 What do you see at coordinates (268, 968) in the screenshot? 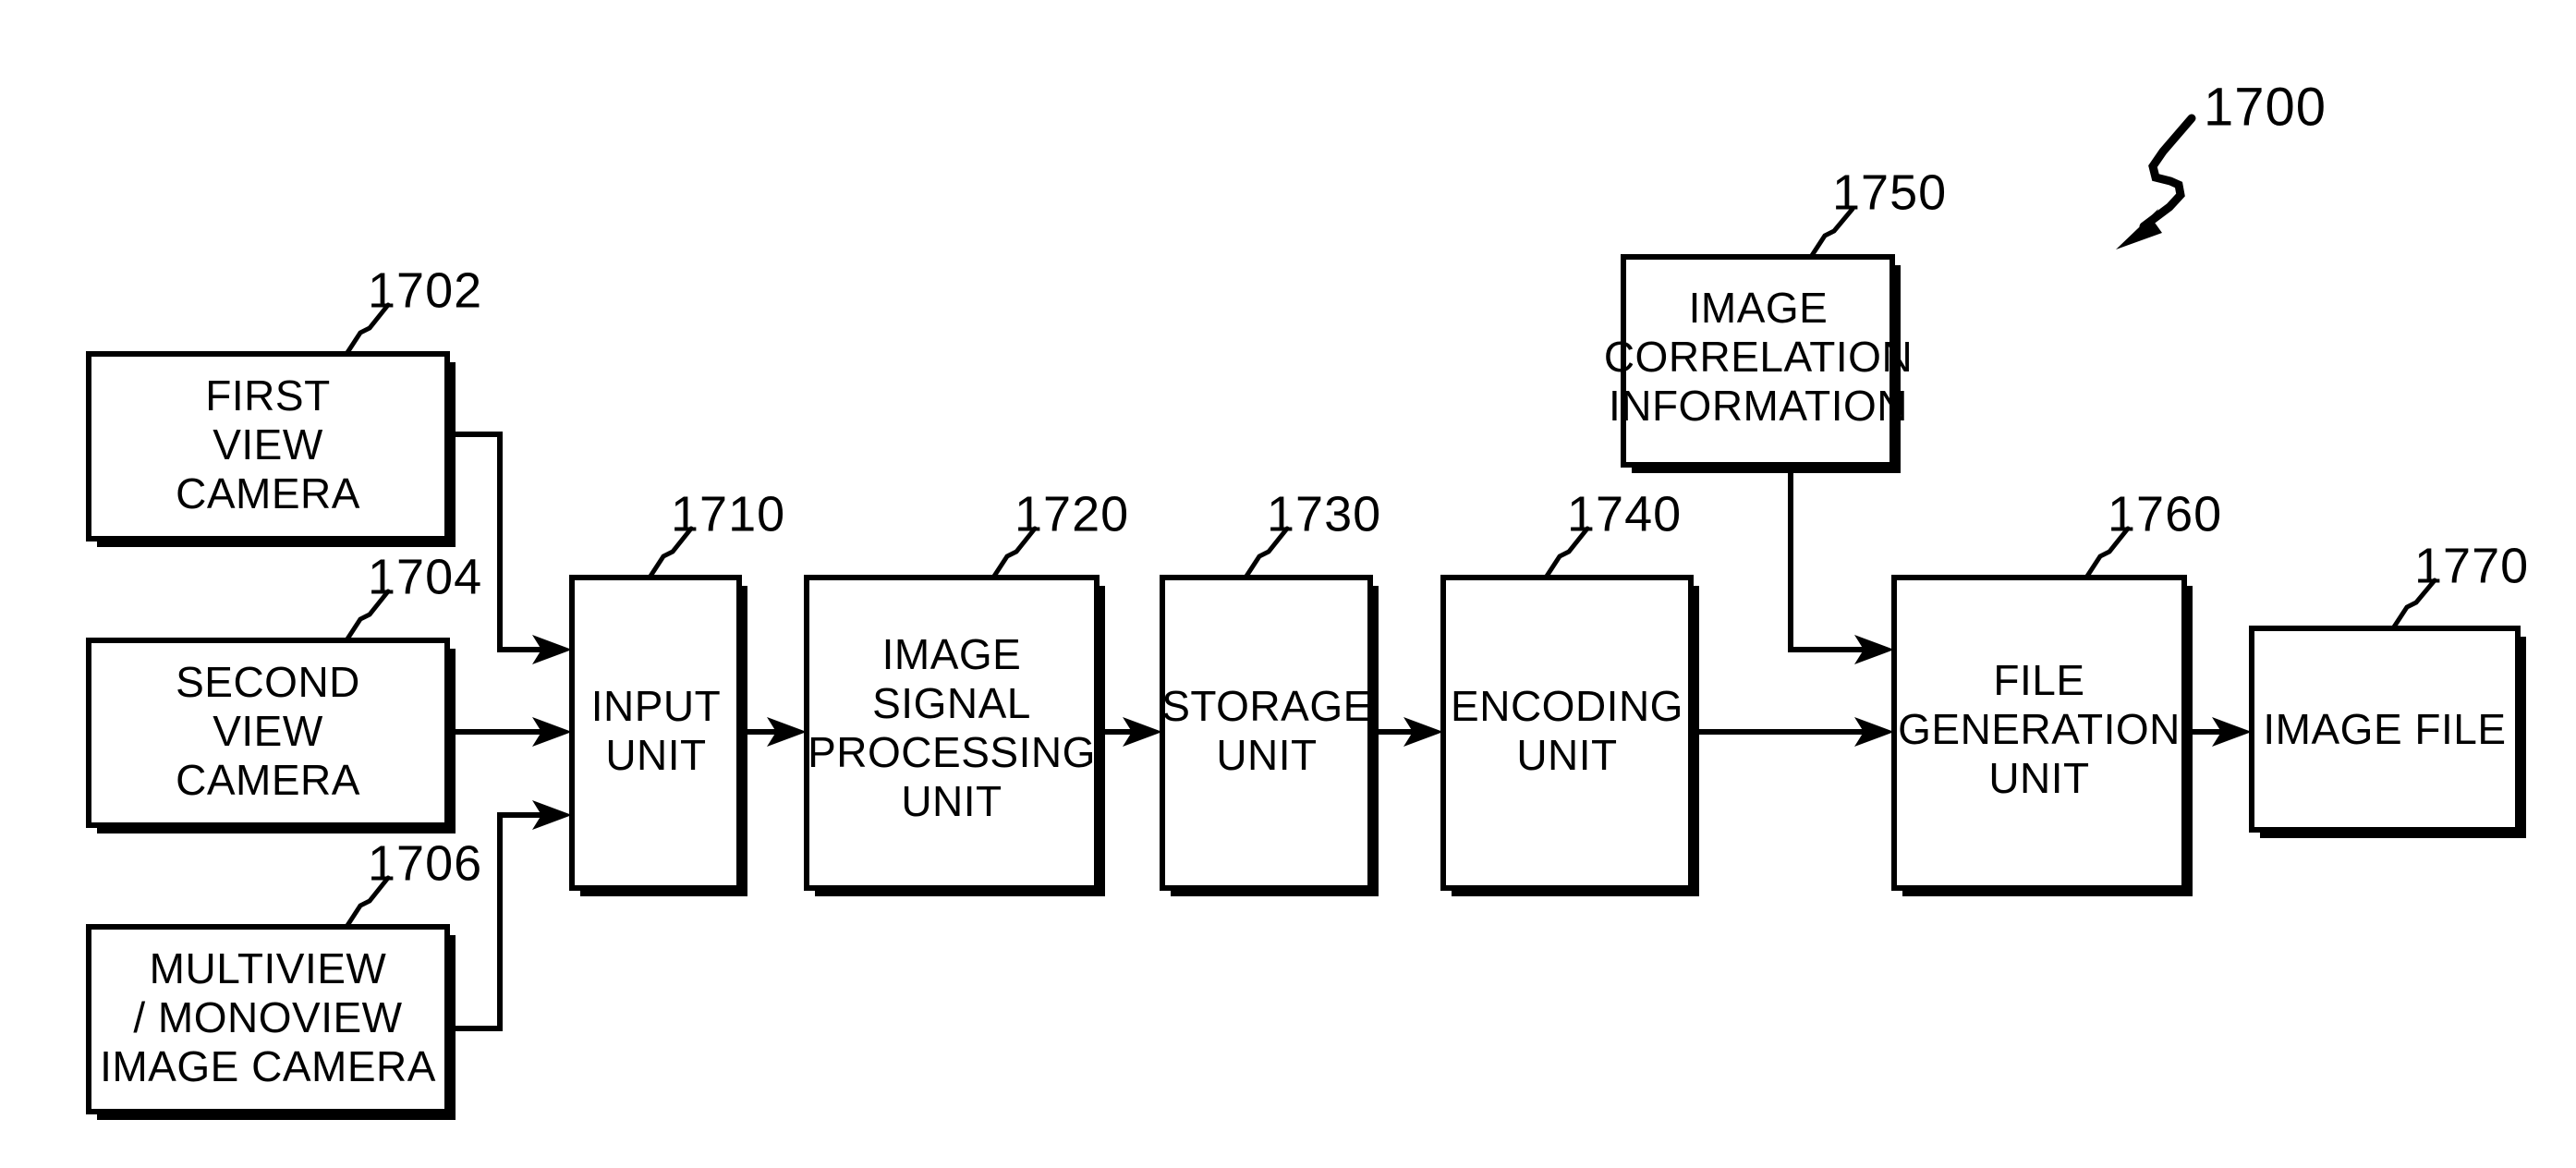
I see `block-label-line: MULTIVIEW` at bounding box center [268, 968].